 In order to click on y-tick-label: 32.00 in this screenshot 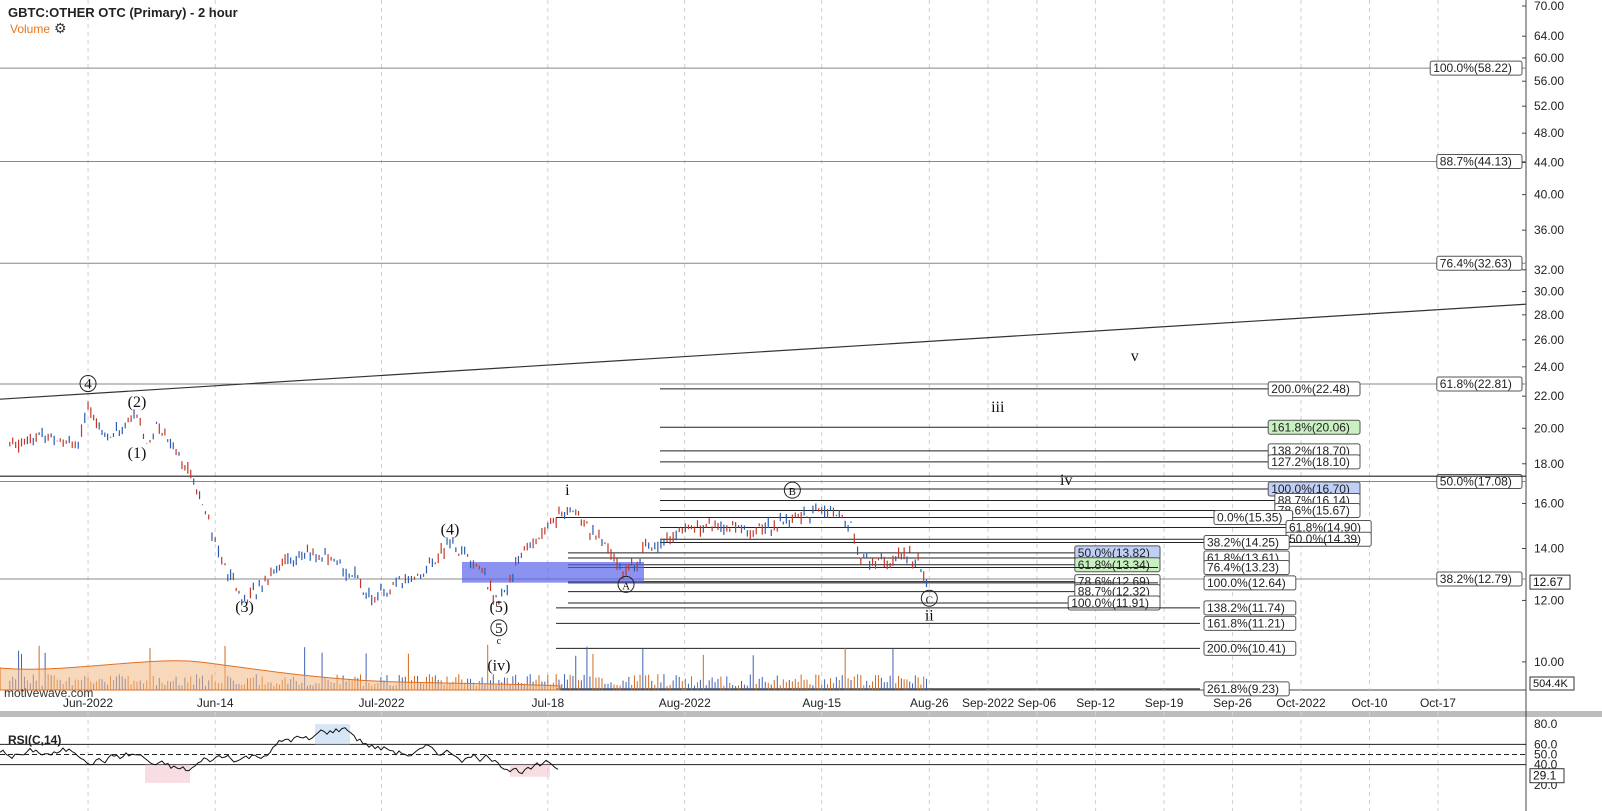, I will do `click(1549, 270)`.